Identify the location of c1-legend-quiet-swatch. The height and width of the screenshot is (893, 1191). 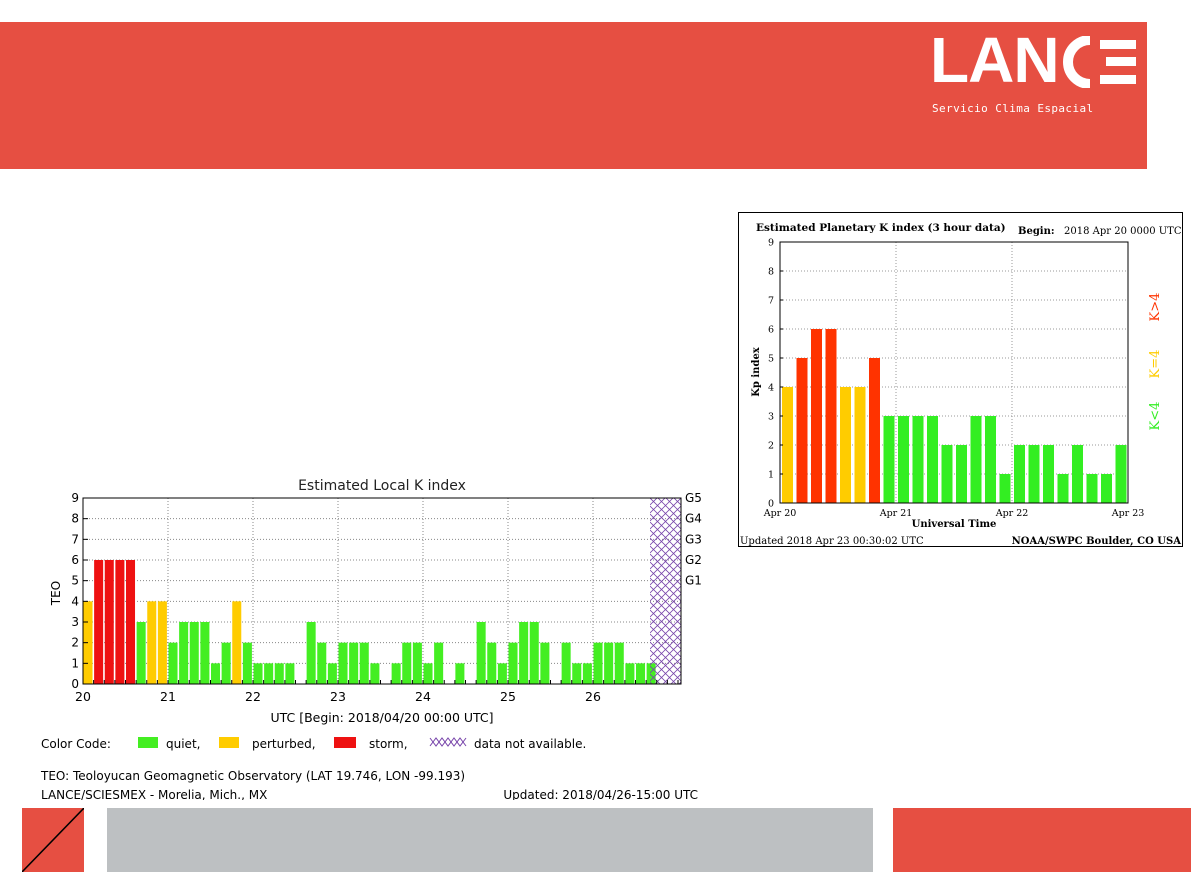
(148, 742).